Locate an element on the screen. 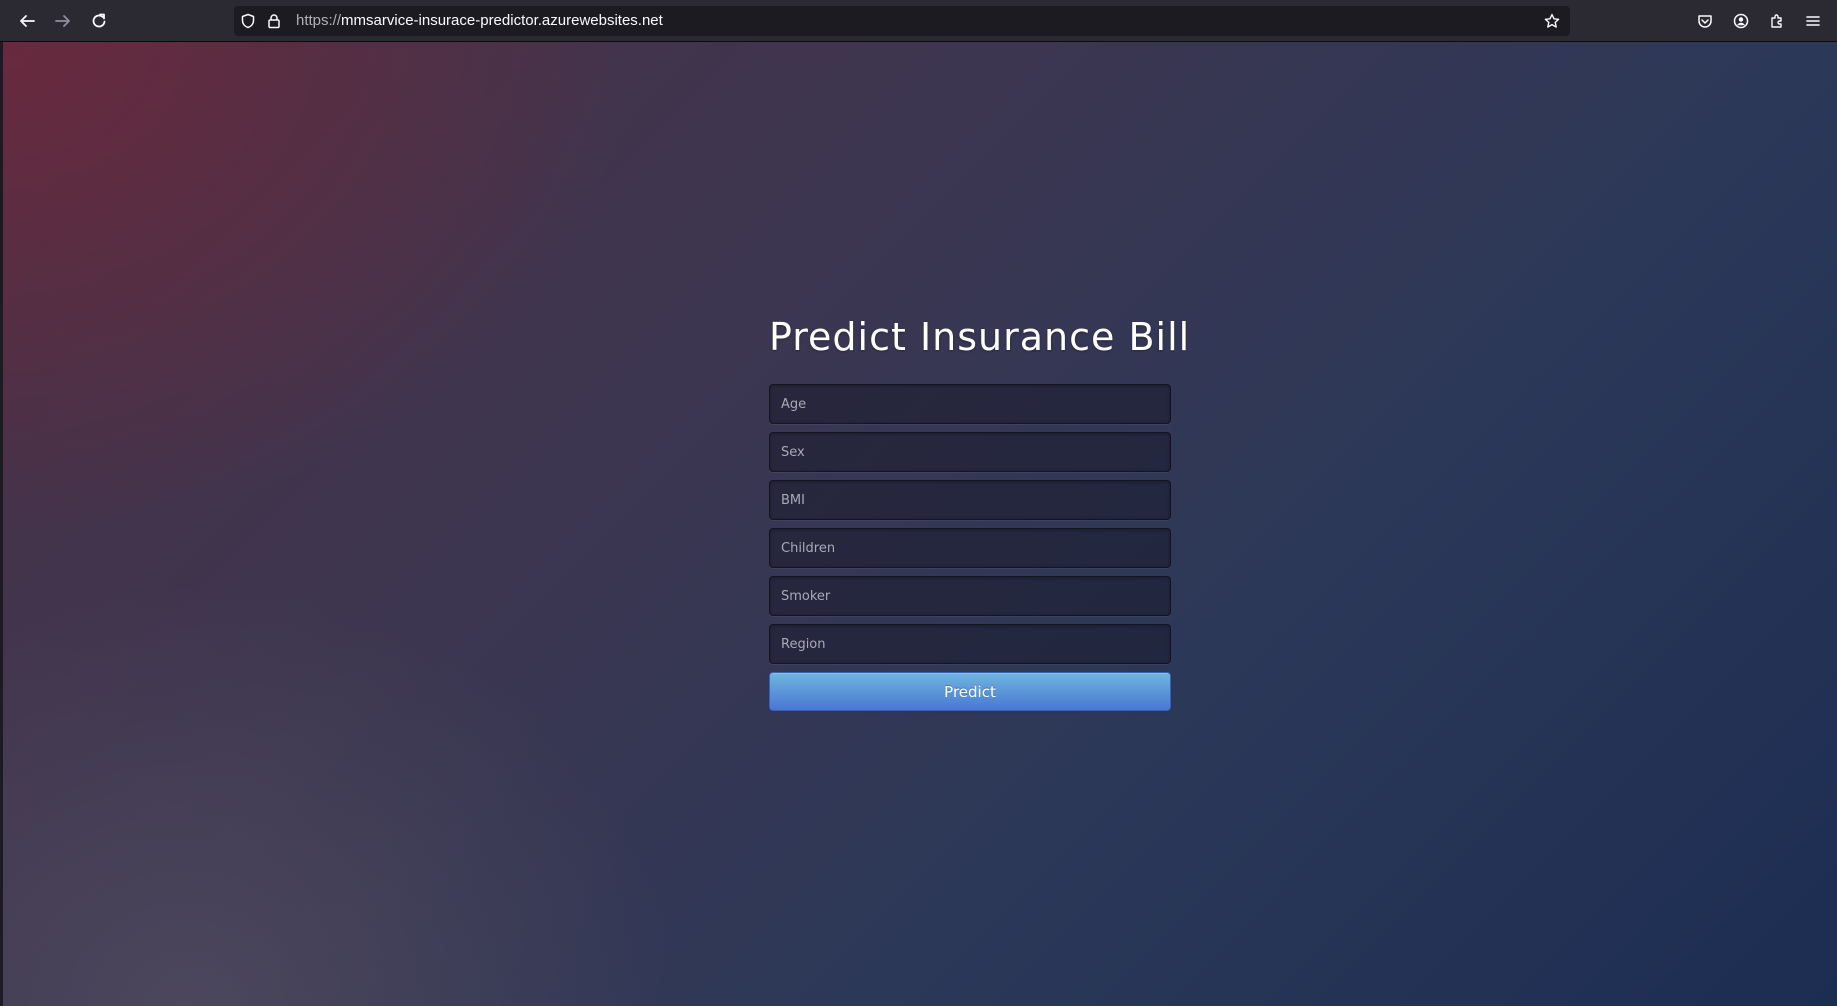 Image resolution: width=1837 pixels, height=1006 pixels. age-input is located at coordinates (970, 404).